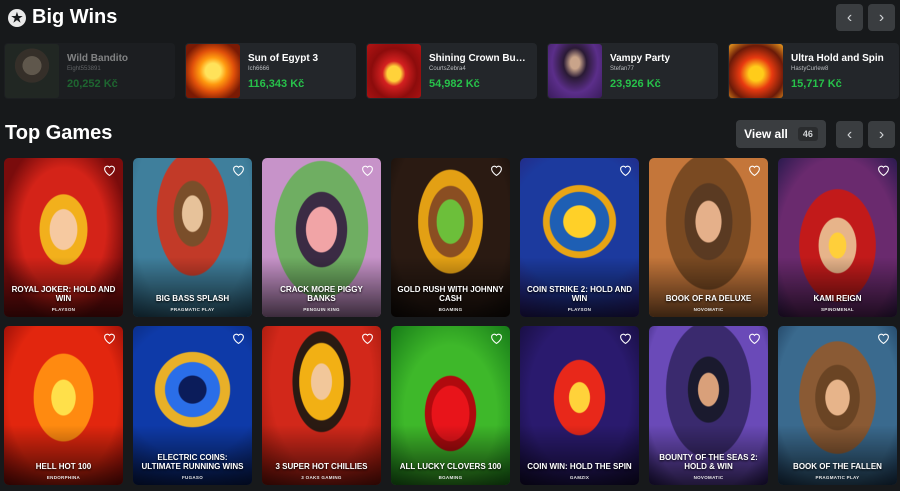 This screenshot has width=900, height=491. Describe the element at coordinates (622, 68) in the screenshot. I see `win-username: Stefan77` at that location.